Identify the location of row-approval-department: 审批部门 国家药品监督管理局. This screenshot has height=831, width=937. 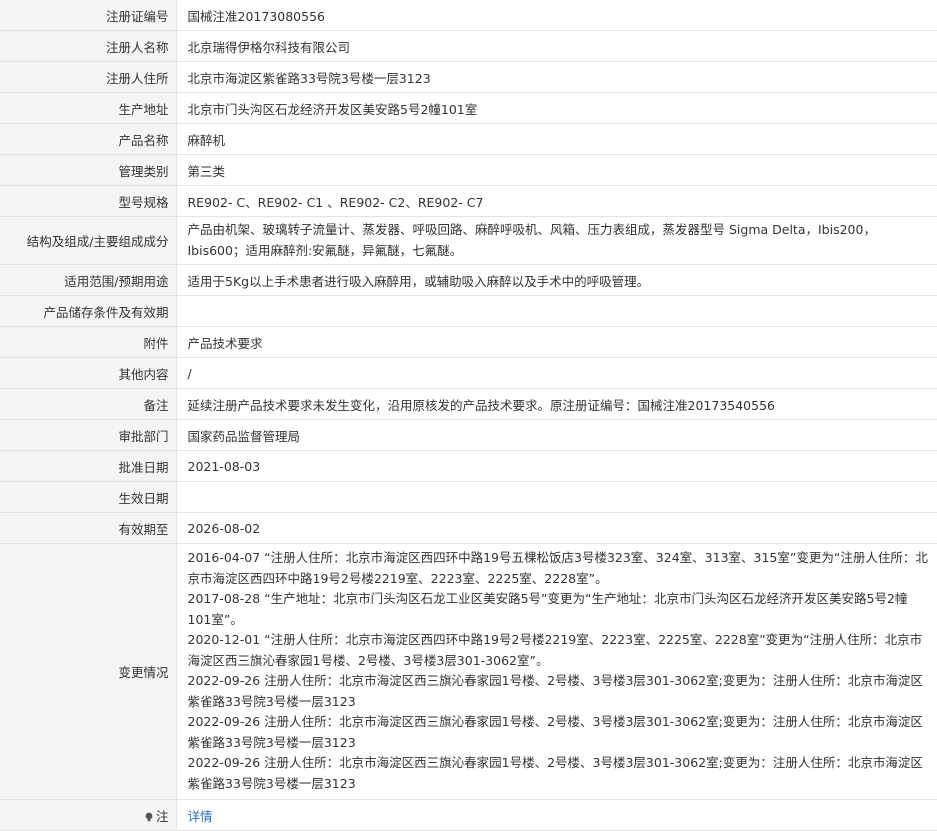
(468, 435).